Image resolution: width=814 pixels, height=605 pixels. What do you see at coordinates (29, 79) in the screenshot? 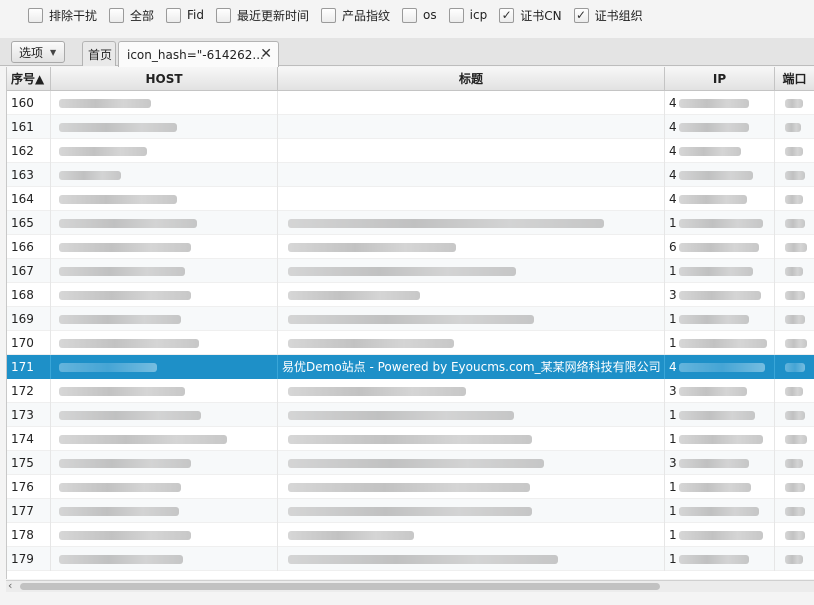
I see `header-index: 序号▲` at bounding box center [29, 79].